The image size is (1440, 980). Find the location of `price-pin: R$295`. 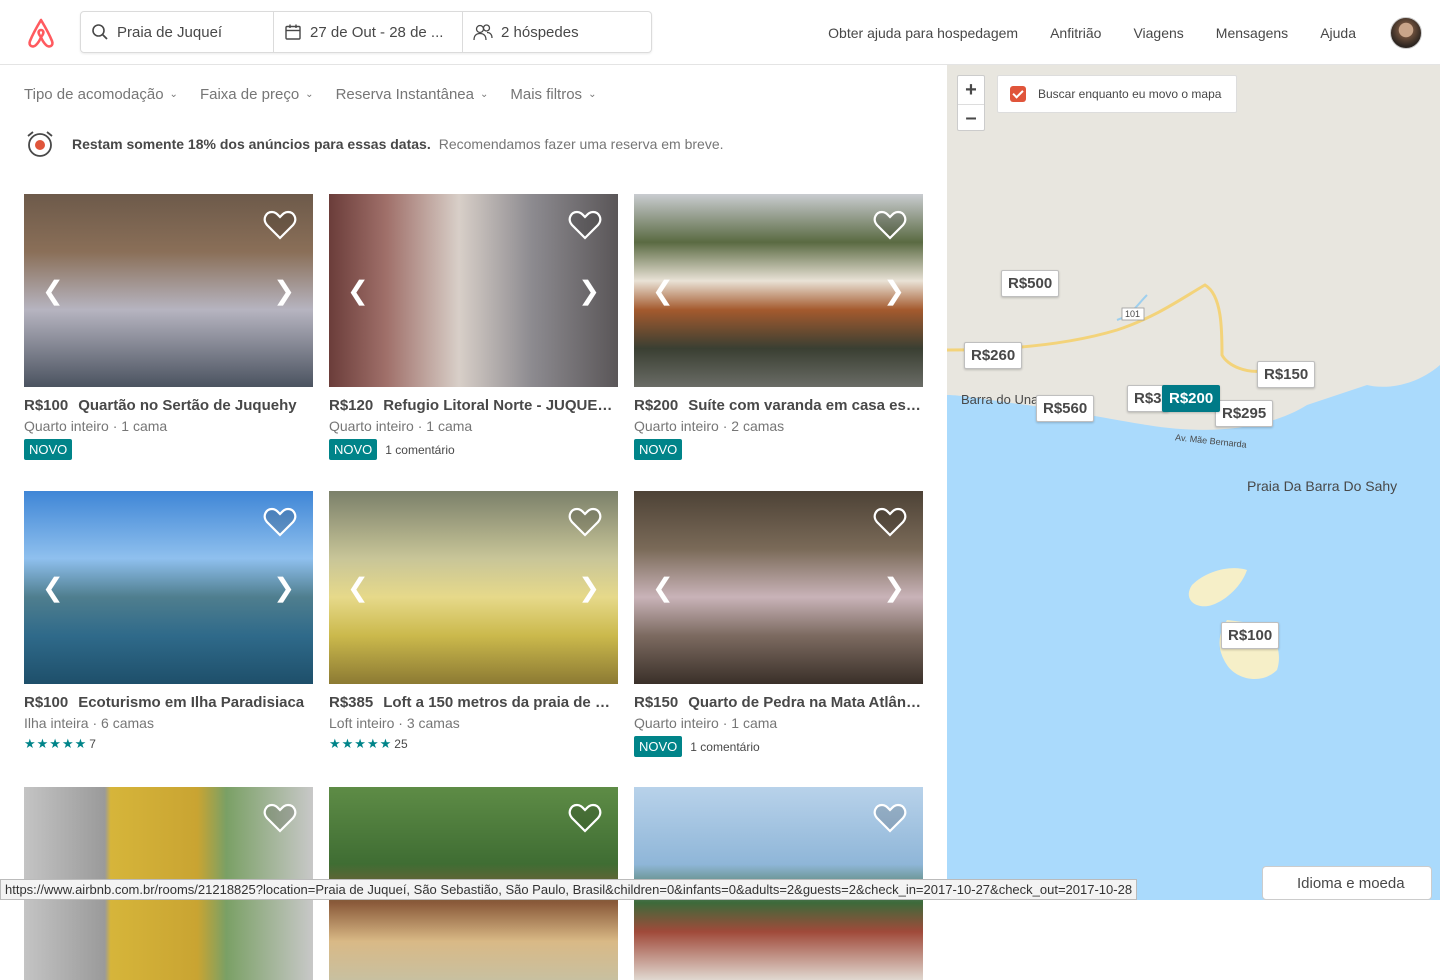

price-pin: R$295 is located at coordinates (1244, 413).